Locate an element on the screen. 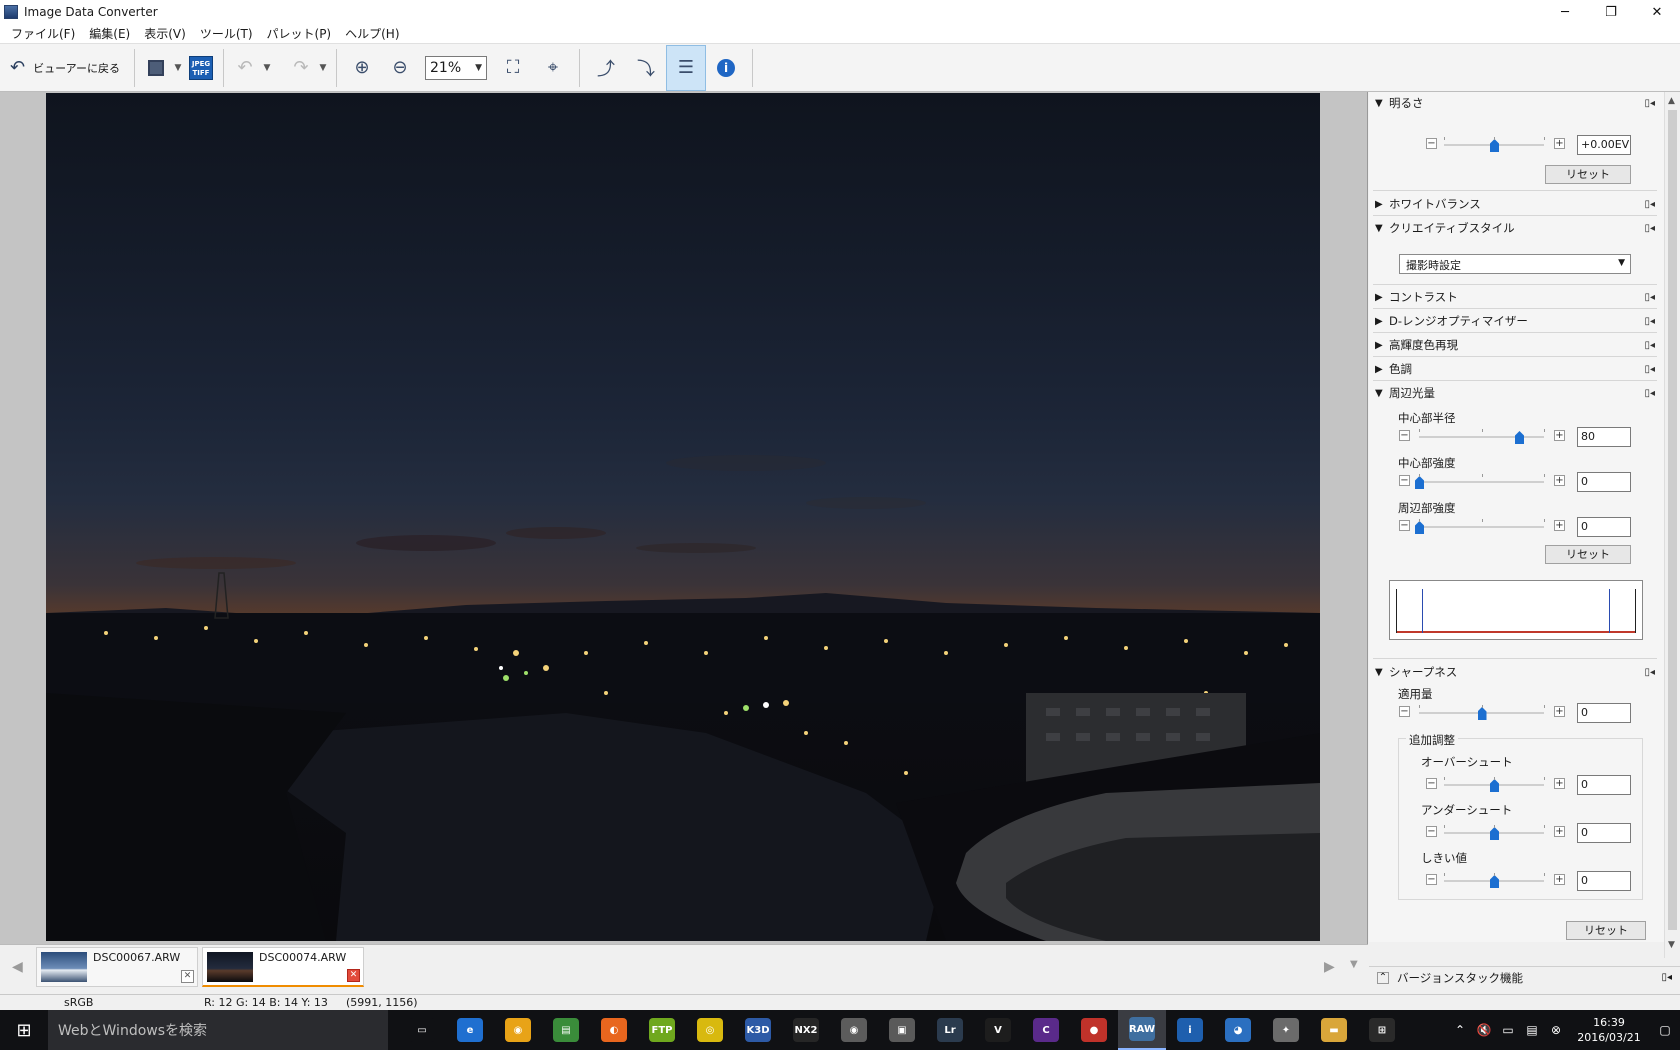  section-sharpness-header: ▼ シャープネス ▯◂ is located at coordinates (1515, 672).